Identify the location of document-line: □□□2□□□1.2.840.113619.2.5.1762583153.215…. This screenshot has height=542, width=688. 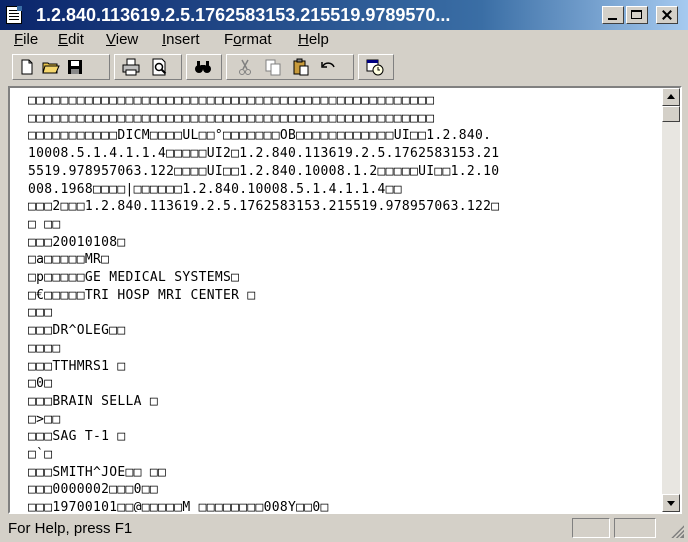
(264, 207).